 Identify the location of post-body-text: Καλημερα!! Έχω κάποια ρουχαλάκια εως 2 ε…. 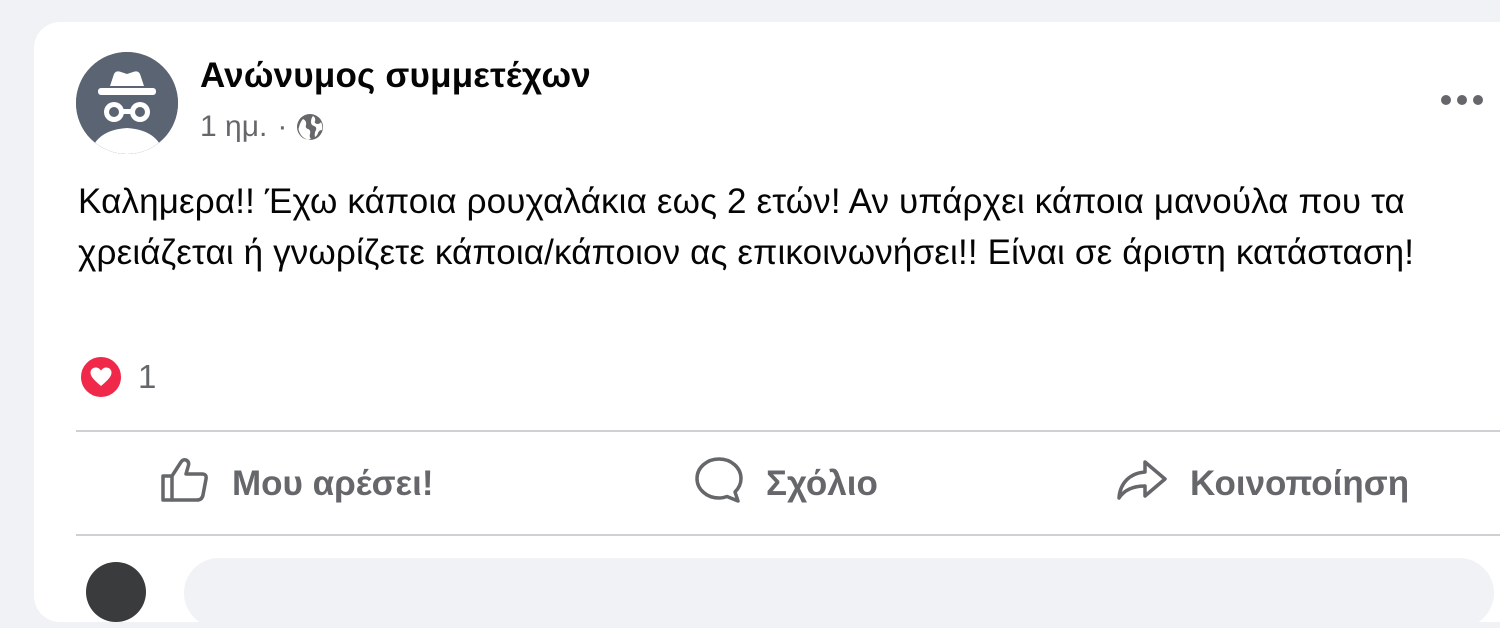
(746, 227).